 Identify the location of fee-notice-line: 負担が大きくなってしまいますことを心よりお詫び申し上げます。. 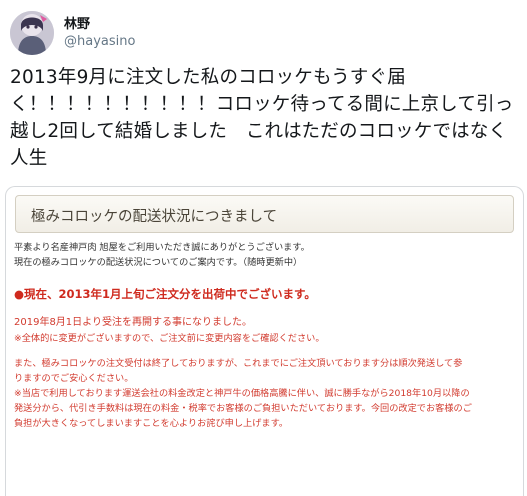
(151, 423).